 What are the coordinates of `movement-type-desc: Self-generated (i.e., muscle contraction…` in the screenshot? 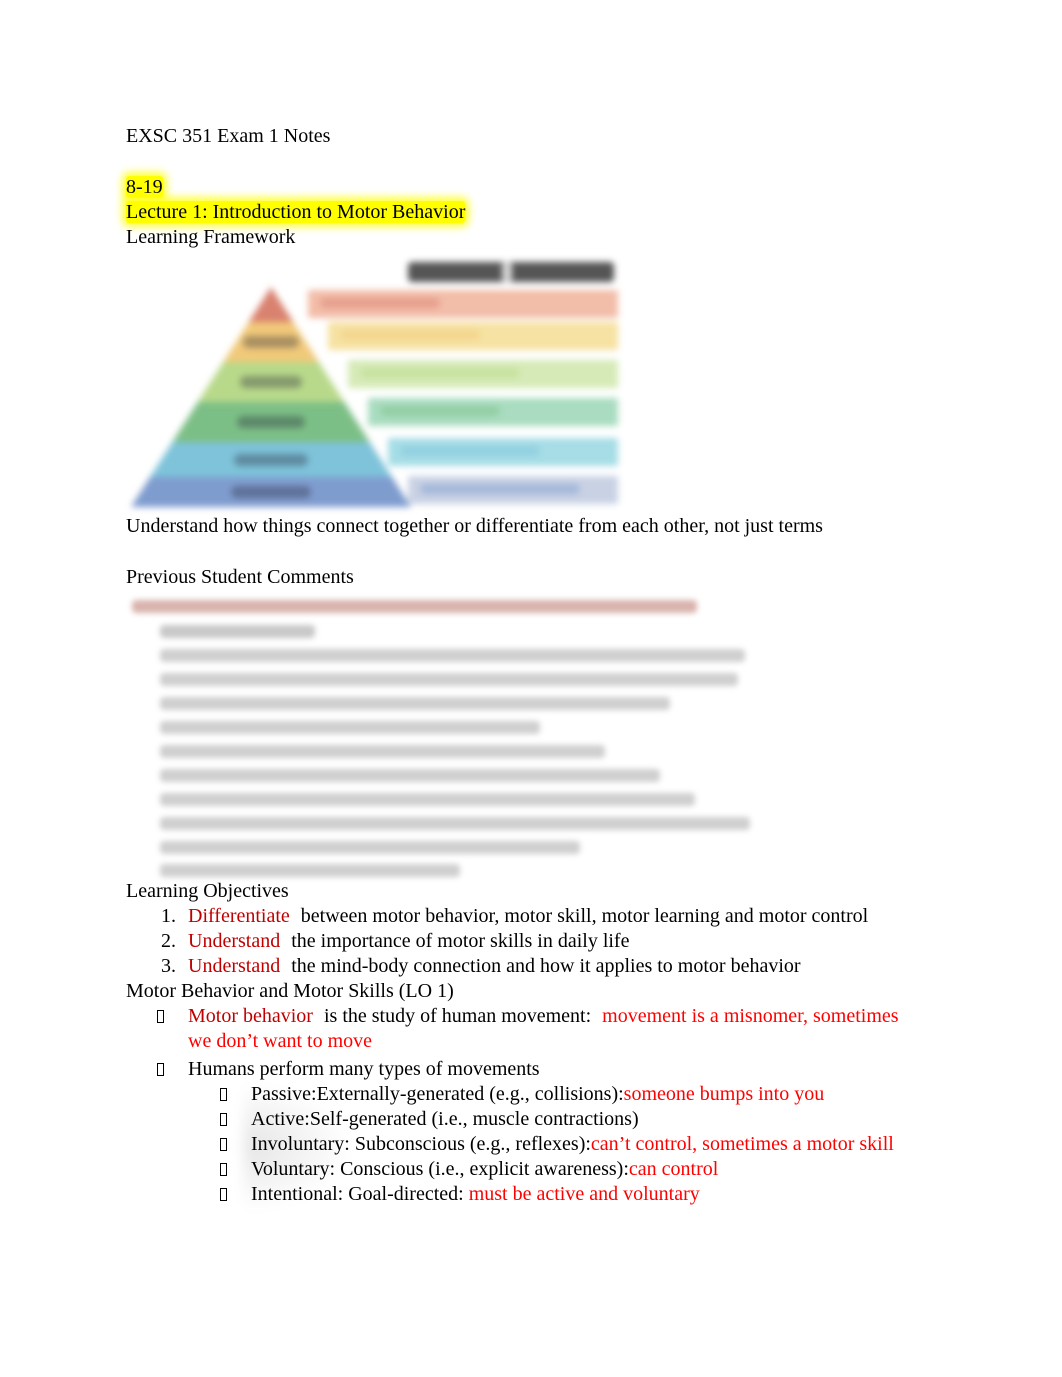 It's located at (474, 1119).